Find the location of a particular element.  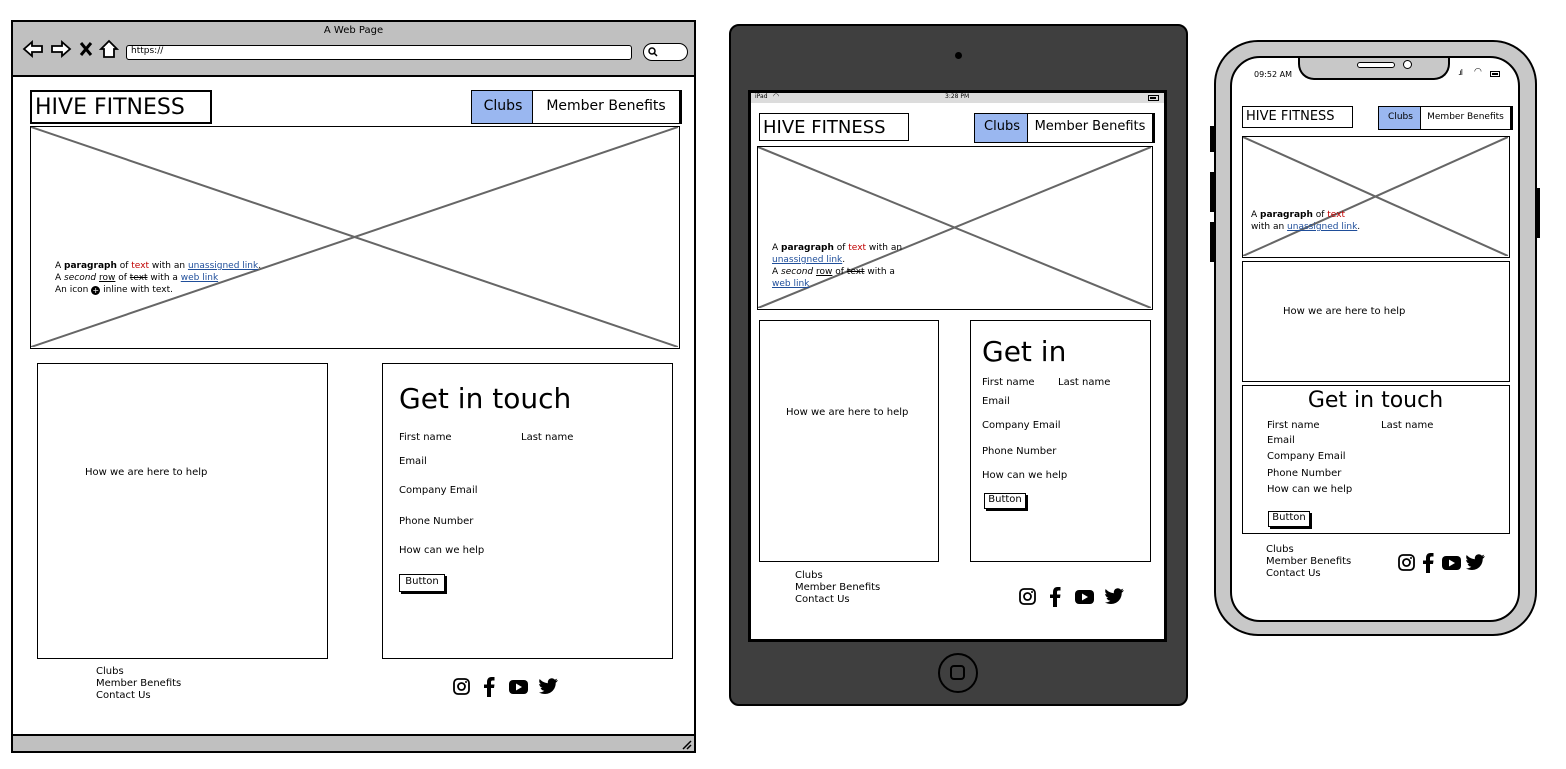

unassigned-link: unassigned link. is located at coordinates (808, 260).